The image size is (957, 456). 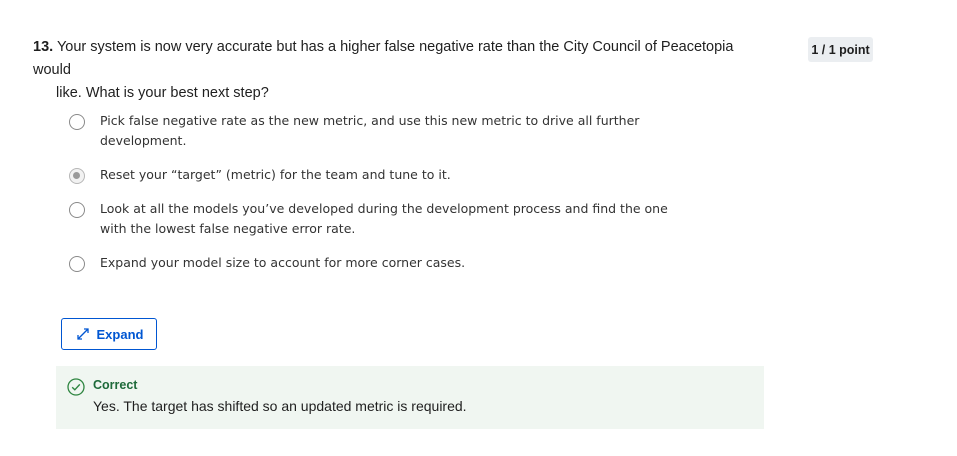 What do you see at coordinates (76, 389) in the screenshot?
I see `check-circle-icon` at bounding box center [76, 389].